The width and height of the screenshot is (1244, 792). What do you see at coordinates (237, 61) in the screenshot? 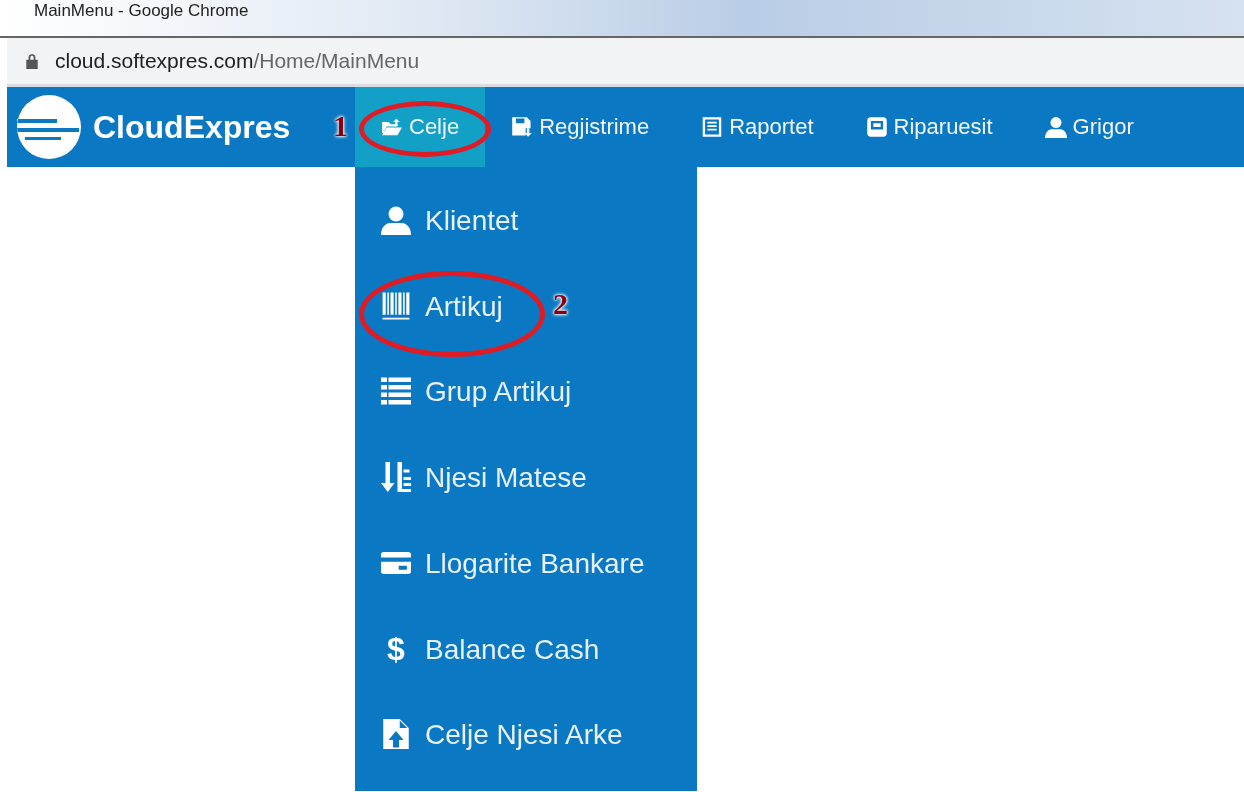
I see `url-text: cloud.softexpres.com/Home/MainMenu` at bounding box center [237, 61].